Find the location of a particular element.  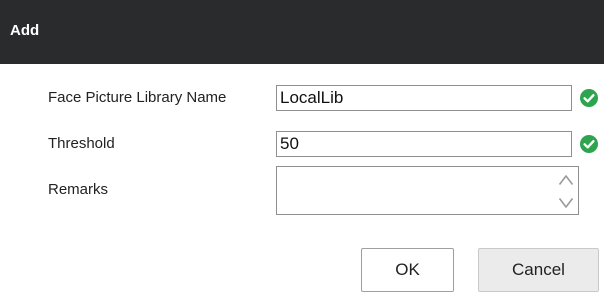

library-name-input is located at coordinates (424, 98).